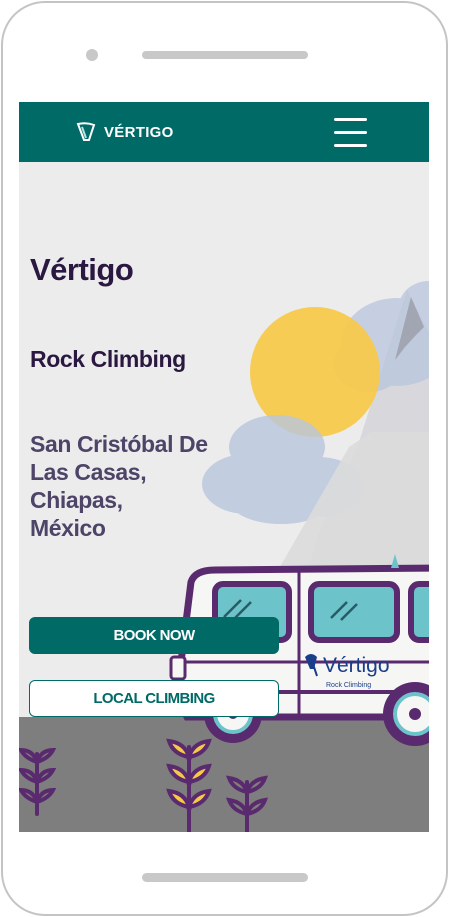 The height and width of the screenshot is (917, 449). What do you see at coordinates (68, 528) in the screenshot?
I see `location-line: México` at bounding box center [68, 528].